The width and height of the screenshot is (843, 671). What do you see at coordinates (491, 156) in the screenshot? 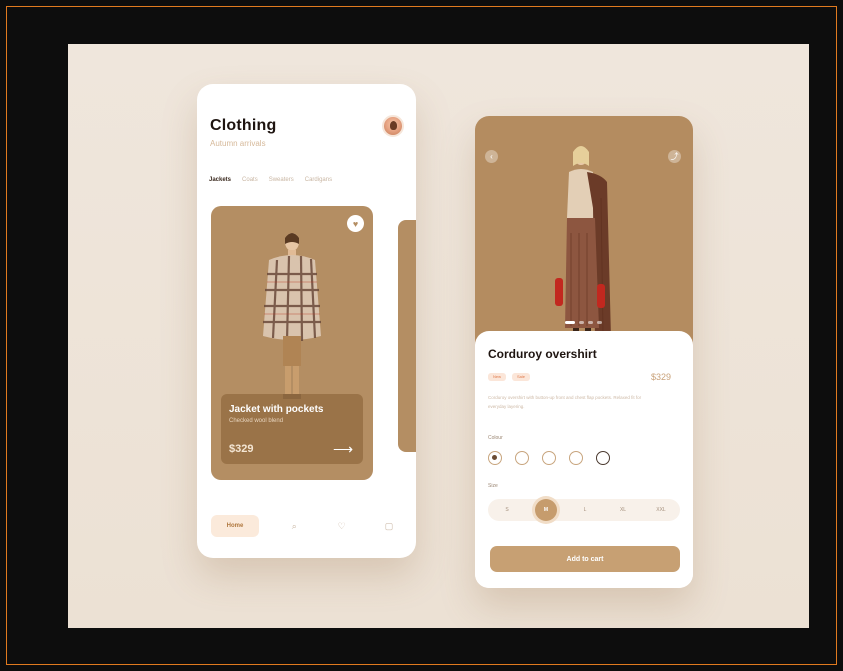
I see `back-arrow-icon: ‹` at bounding box center [491, 156].